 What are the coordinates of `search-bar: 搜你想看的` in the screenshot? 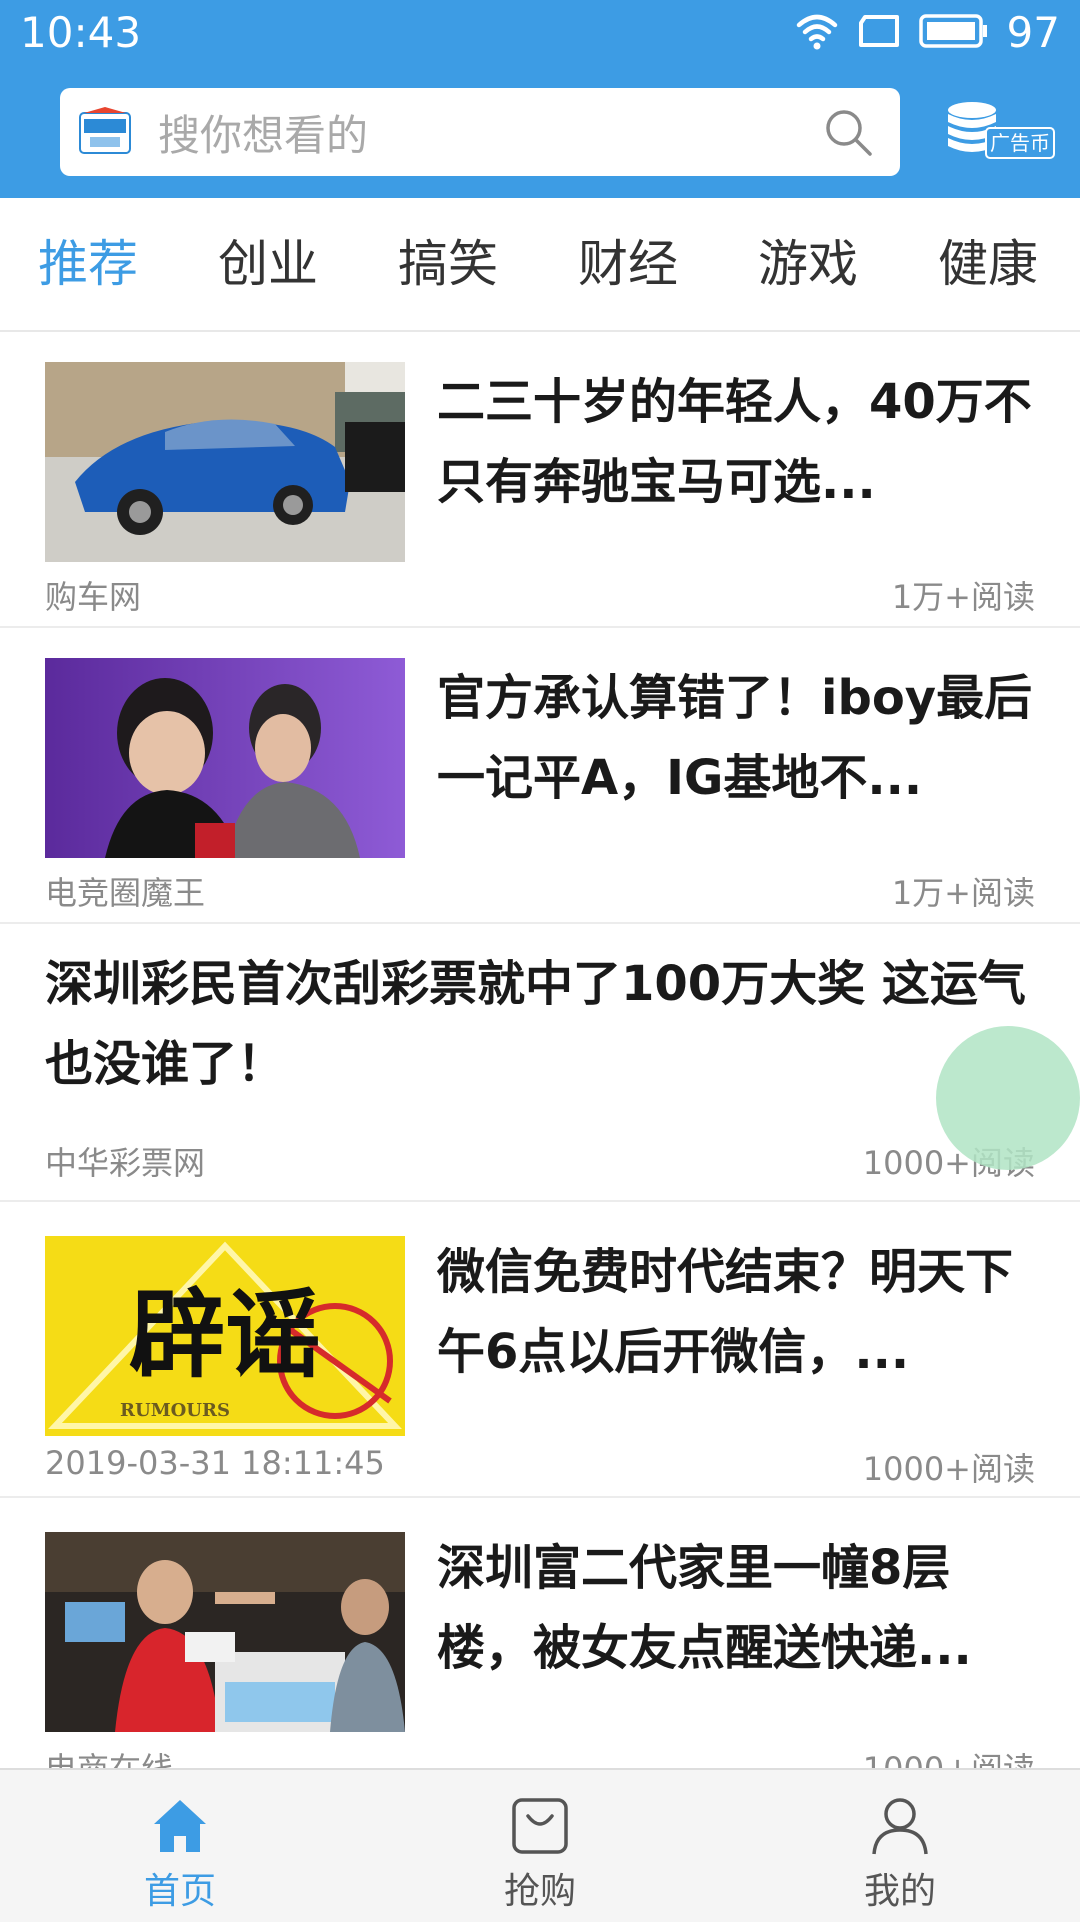 It's located at (480, 132).